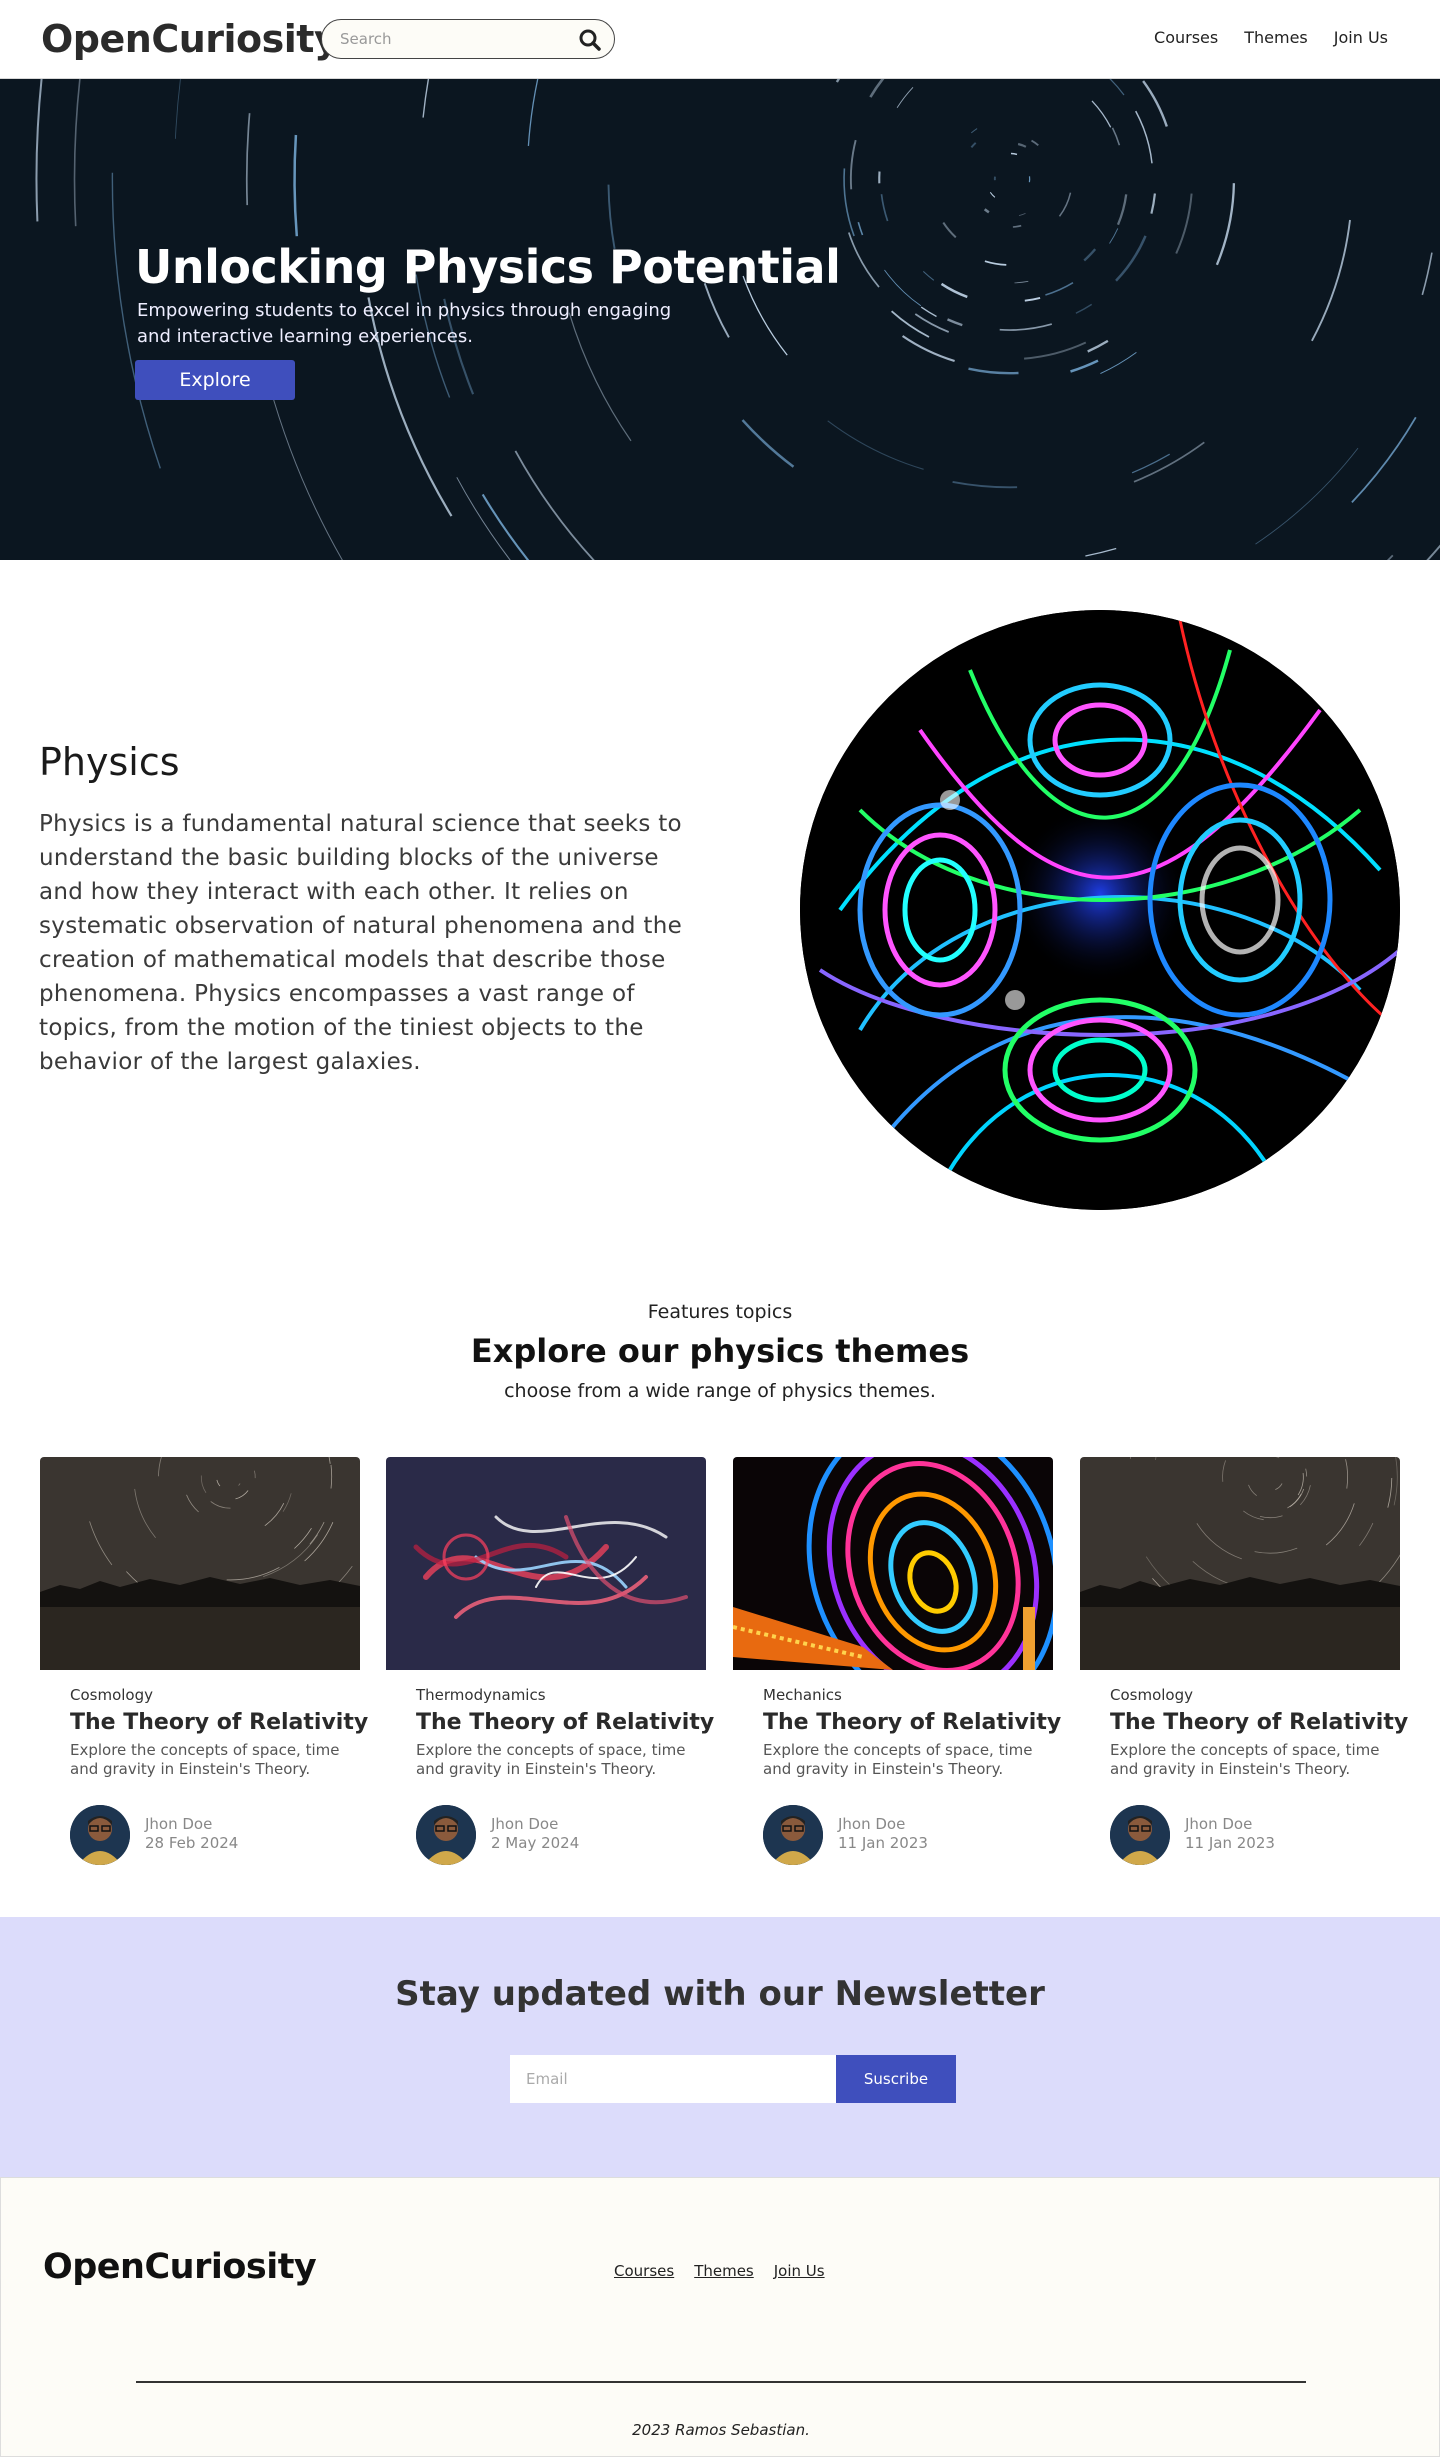  I want to click on footer-copyright: 2023 Ramos Sebastian., so click(721, 2430).